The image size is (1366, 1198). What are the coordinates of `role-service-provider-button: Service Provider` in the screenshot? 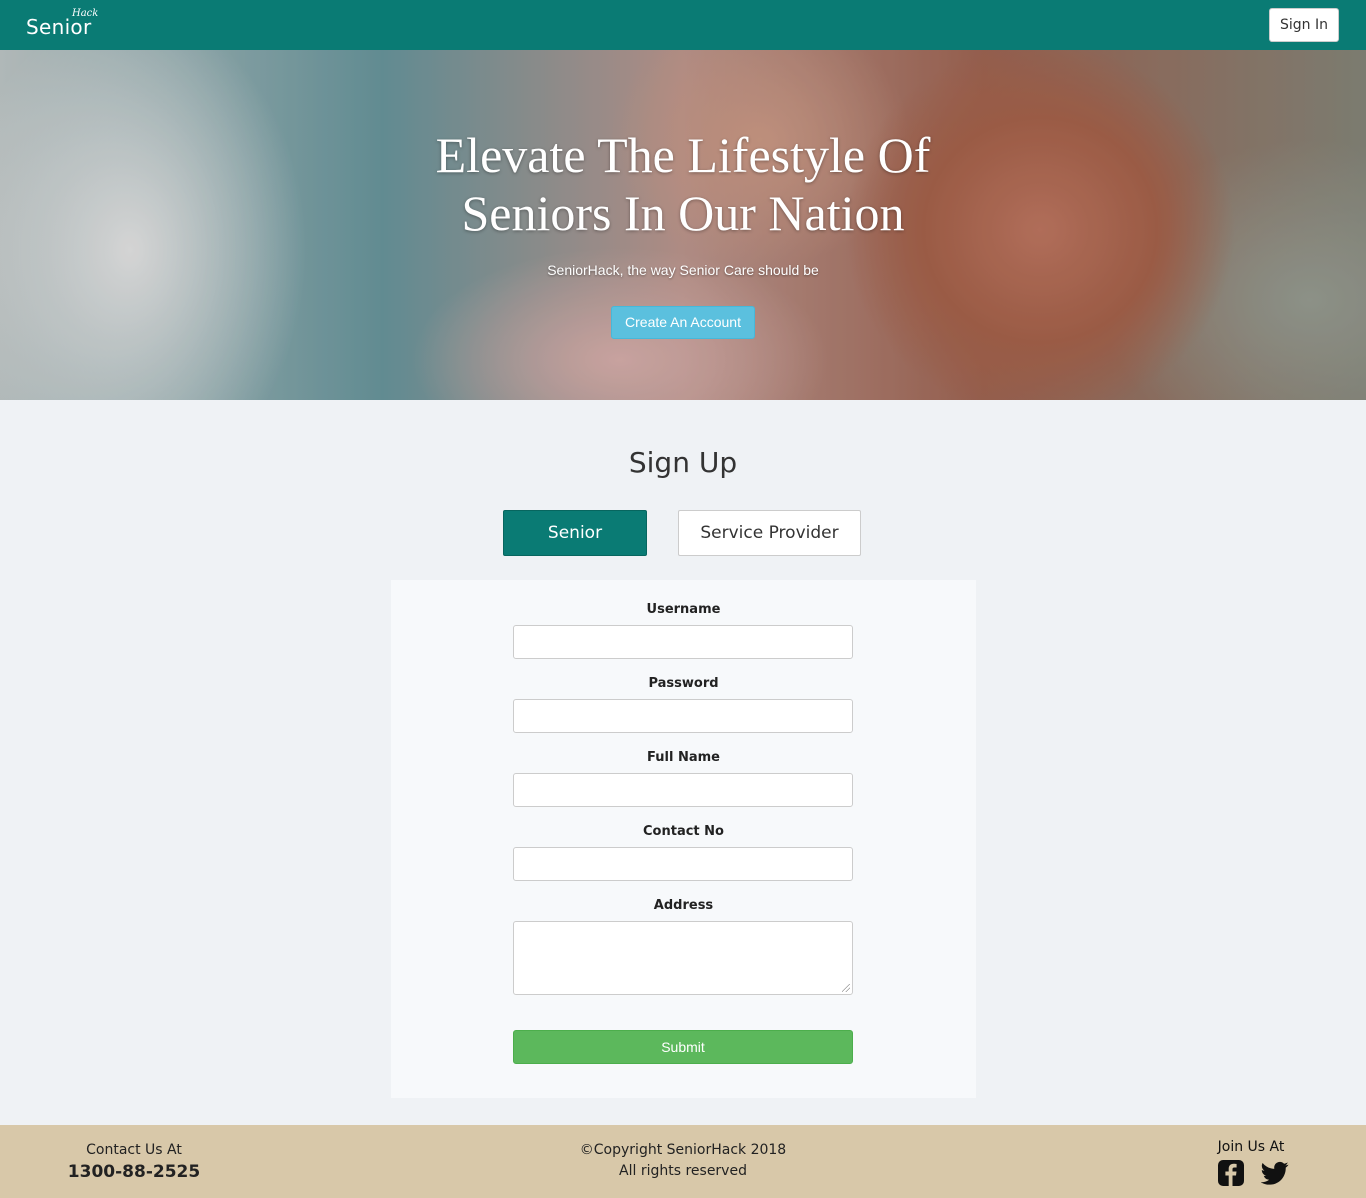 It's located at (769, 533).